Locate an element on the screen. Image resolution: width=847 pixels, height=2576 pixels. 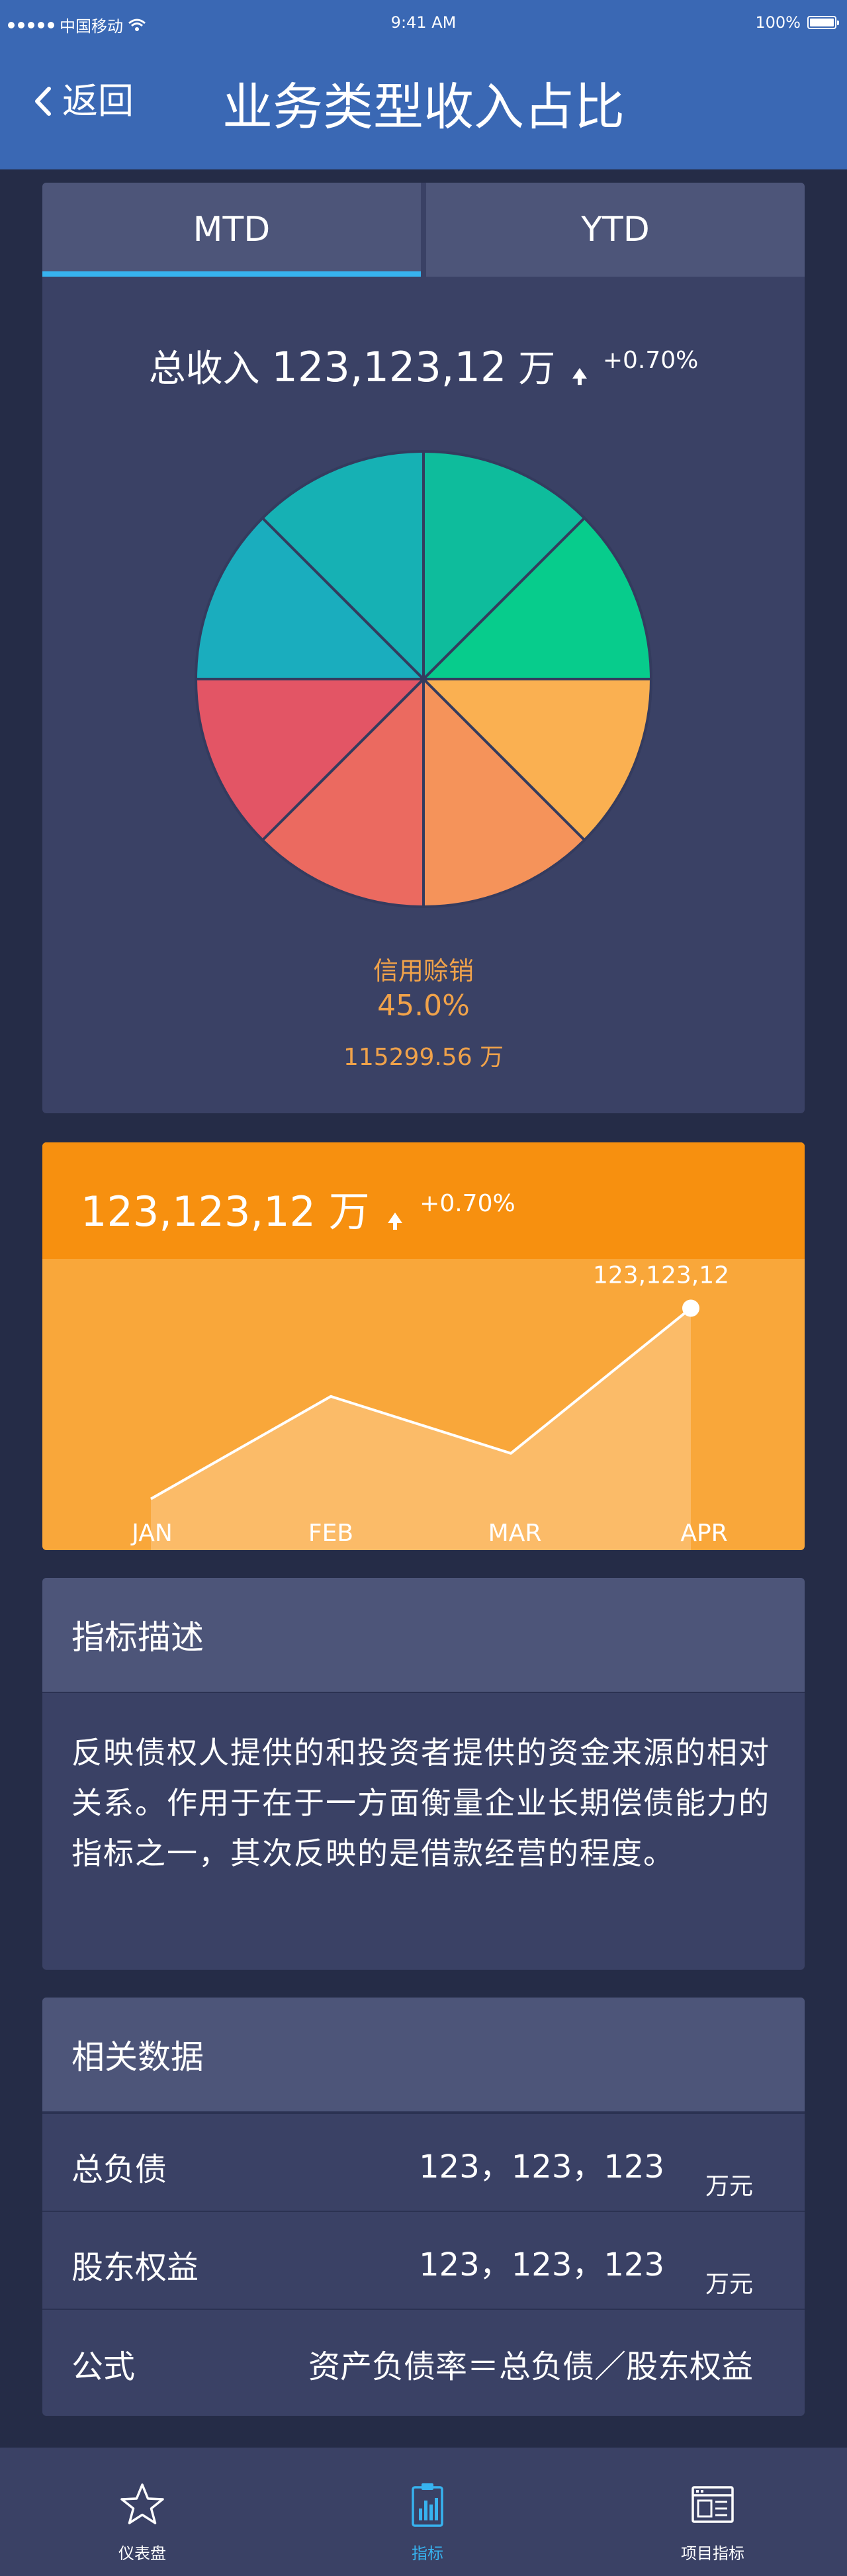
trend-total-unit: 万 is located at coordinates (349, 1211).